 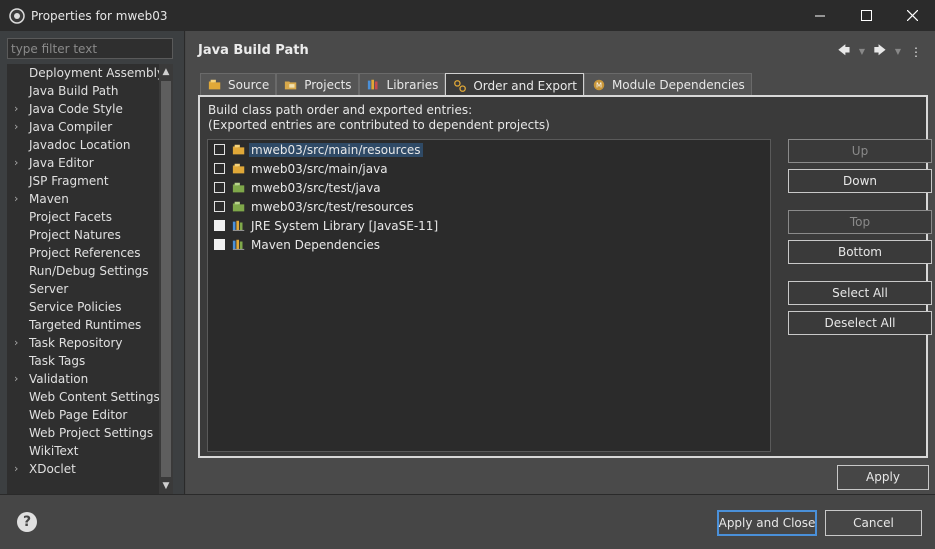 I want to click on sidebar-item-label: Java Compiler, so click(x=71, y=127).